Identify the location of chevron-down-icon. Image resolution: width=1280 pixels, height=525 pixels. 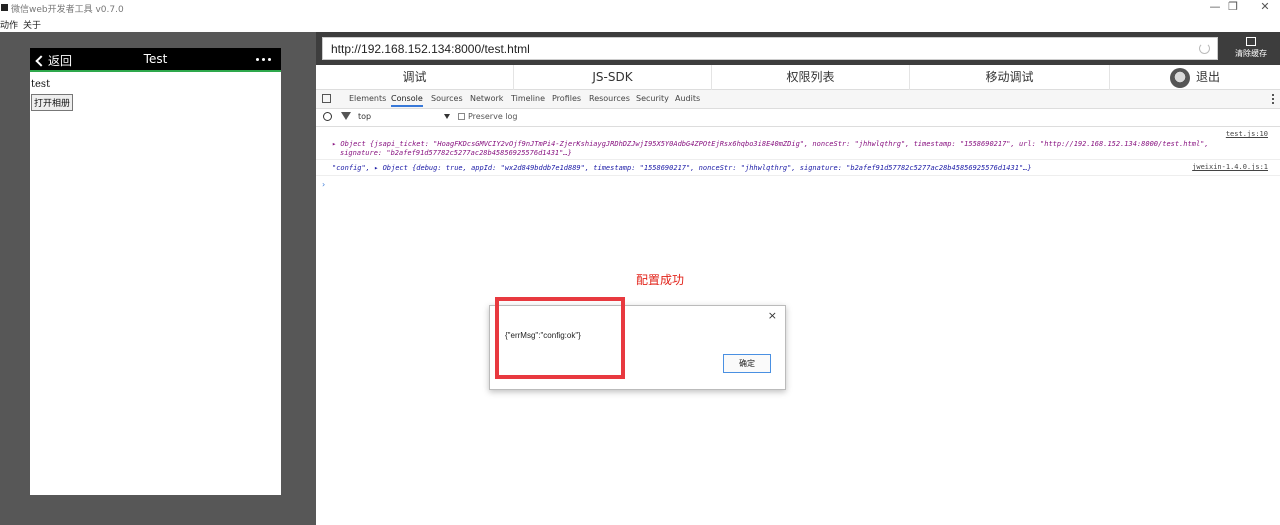
(447, 116).